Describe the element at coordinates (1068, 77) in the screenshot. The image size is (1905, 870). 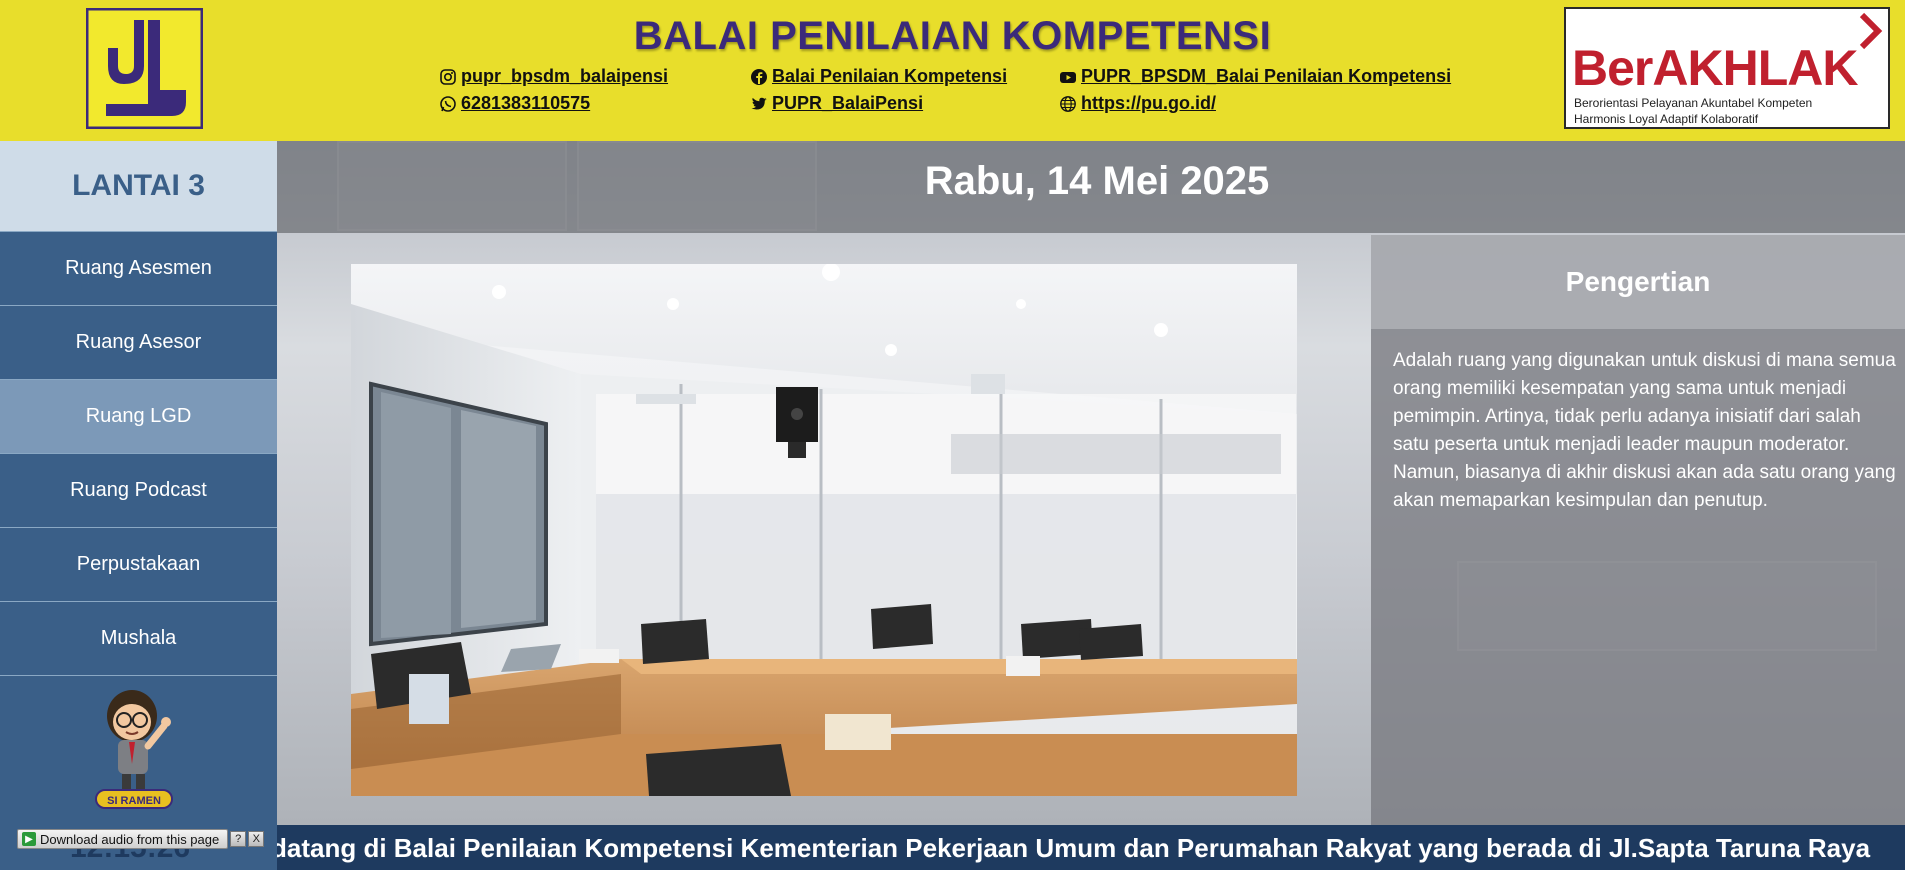
I see `youtube-icon` at that location.